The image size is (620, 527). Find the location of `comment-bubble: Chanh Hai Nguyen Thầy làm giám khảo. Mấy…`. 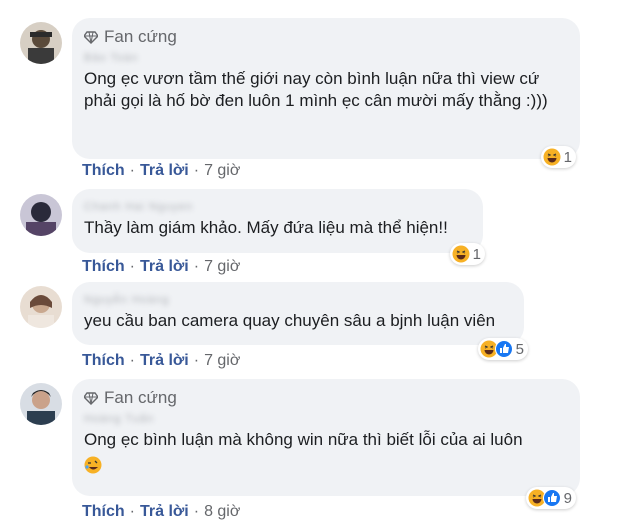

comment-bubble: Chanh Hai Nguyen Thầy làm giám khảo. Mấy… is located at coordinates (277, 221).